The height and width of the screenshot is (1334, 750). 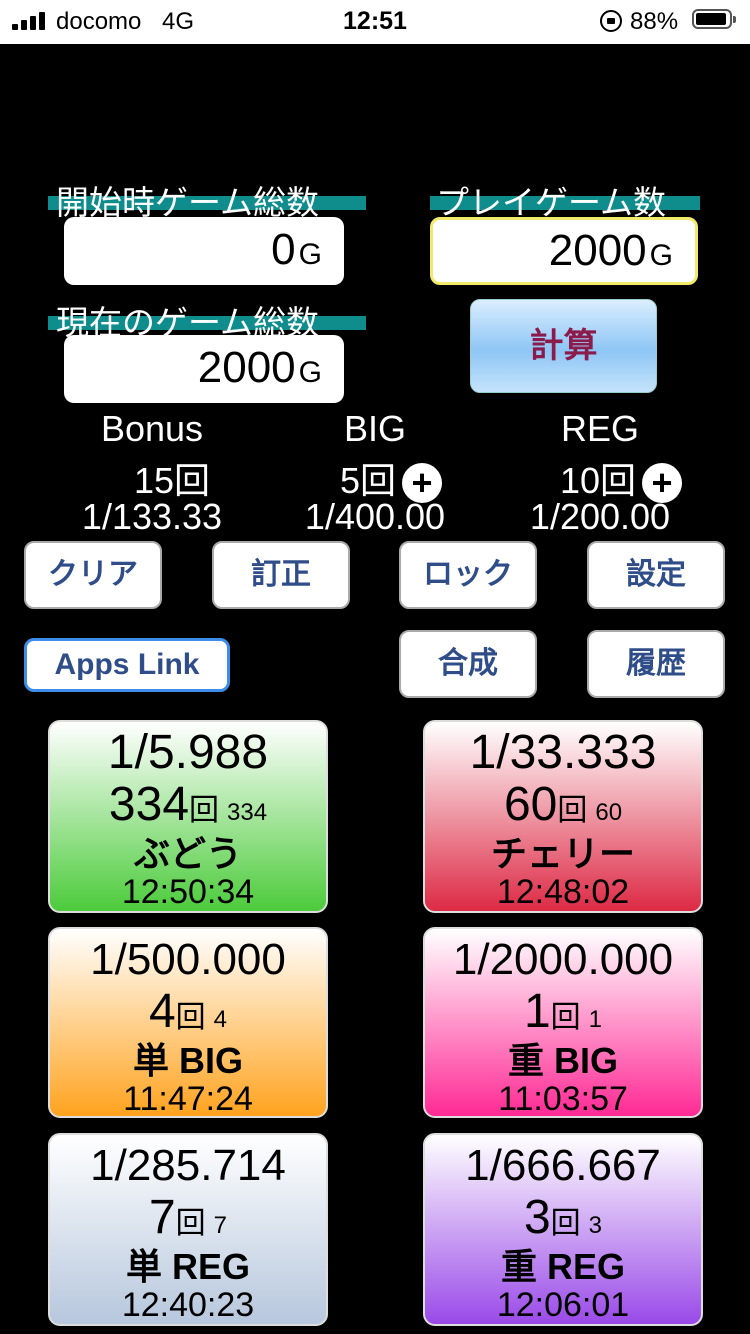 I want to click on start-total-field: 0G, so click(x=204, y=251).